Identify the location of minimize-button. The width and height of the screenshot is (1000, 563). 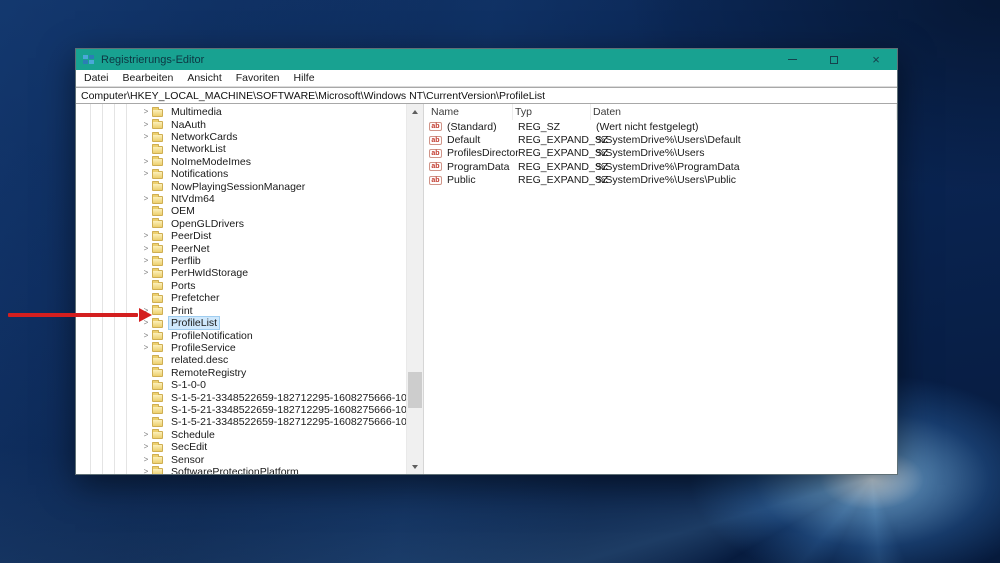
(792, 59).